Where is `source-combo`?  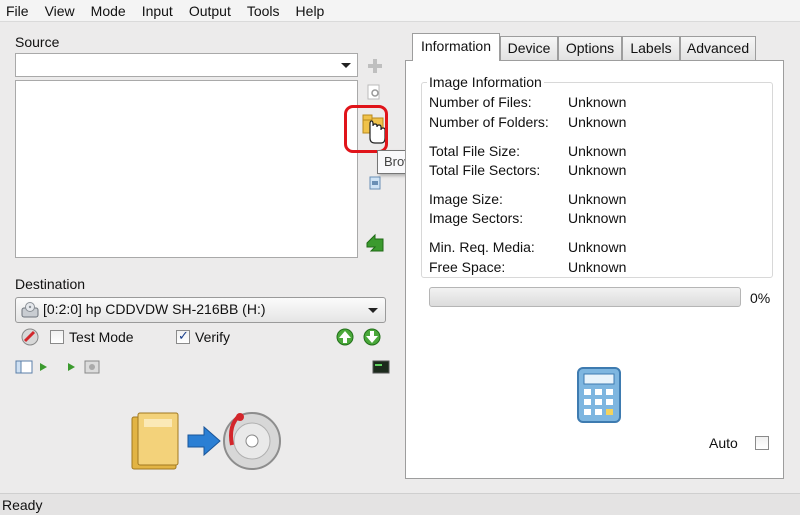
source-combo is located at coordinates (186, 65).